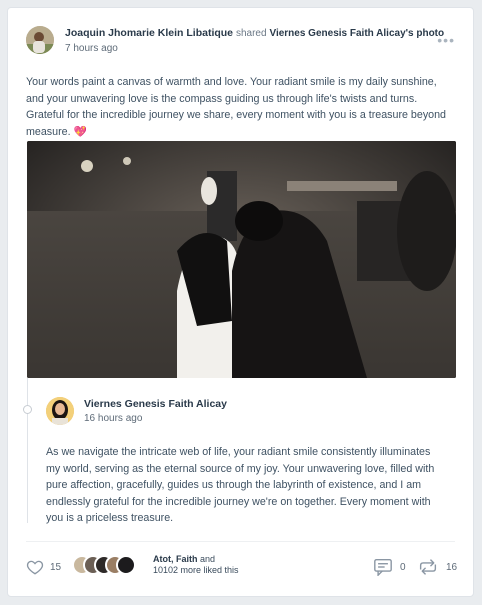  What do you see at coordinates (40, 40) in the screenshot?
I see `author-avatar` at bounding box center [40, 40].